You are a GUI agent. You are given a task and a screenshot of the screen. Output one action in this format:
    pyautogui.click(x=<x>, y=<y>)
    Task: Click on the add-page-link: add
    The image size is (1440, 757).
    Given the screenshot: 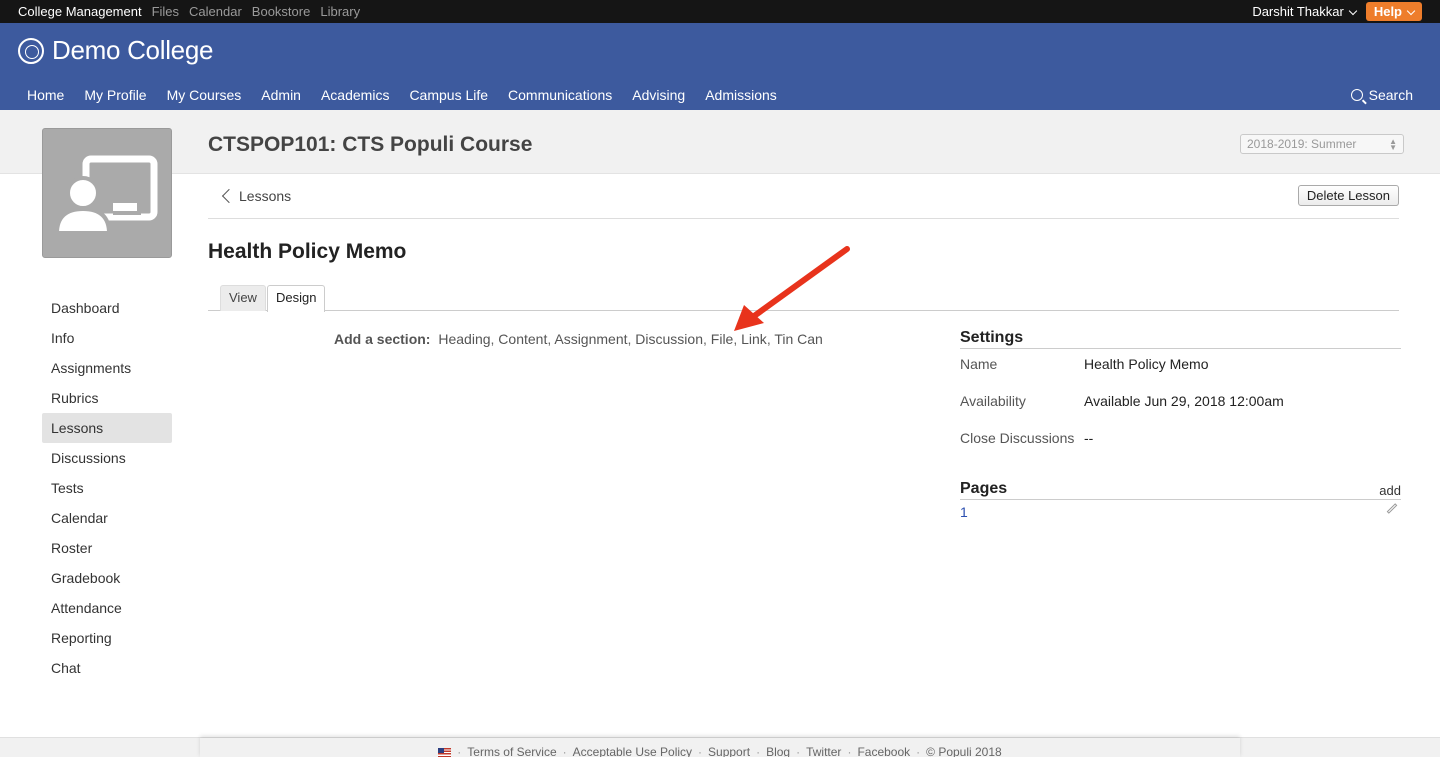 What is the action you would take?
    pyautogui.click(x=1390, y=490)
    